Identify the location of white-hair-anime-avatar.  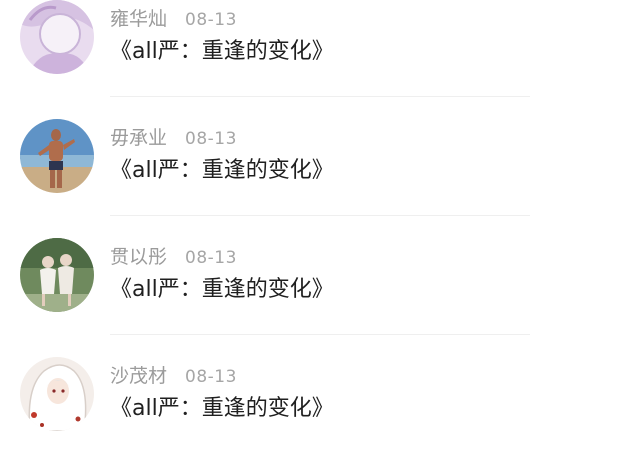
(57, 394).